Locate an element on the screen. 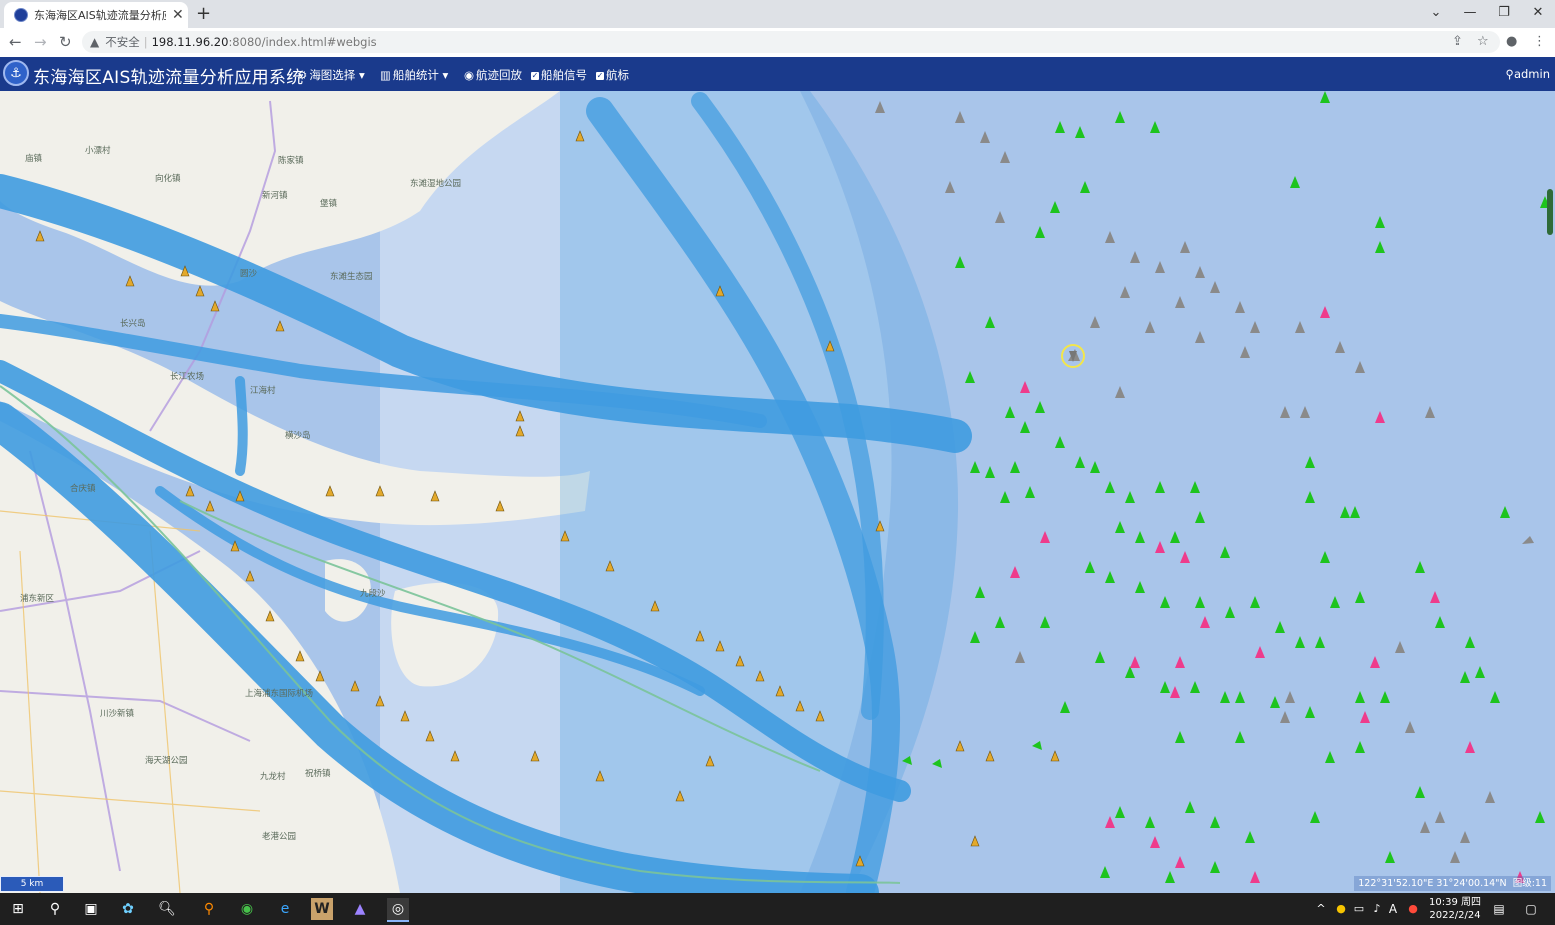 The image size is (1555, 925). chrome-taskbar-icon: ◎ is located at coordinates (398, 910).